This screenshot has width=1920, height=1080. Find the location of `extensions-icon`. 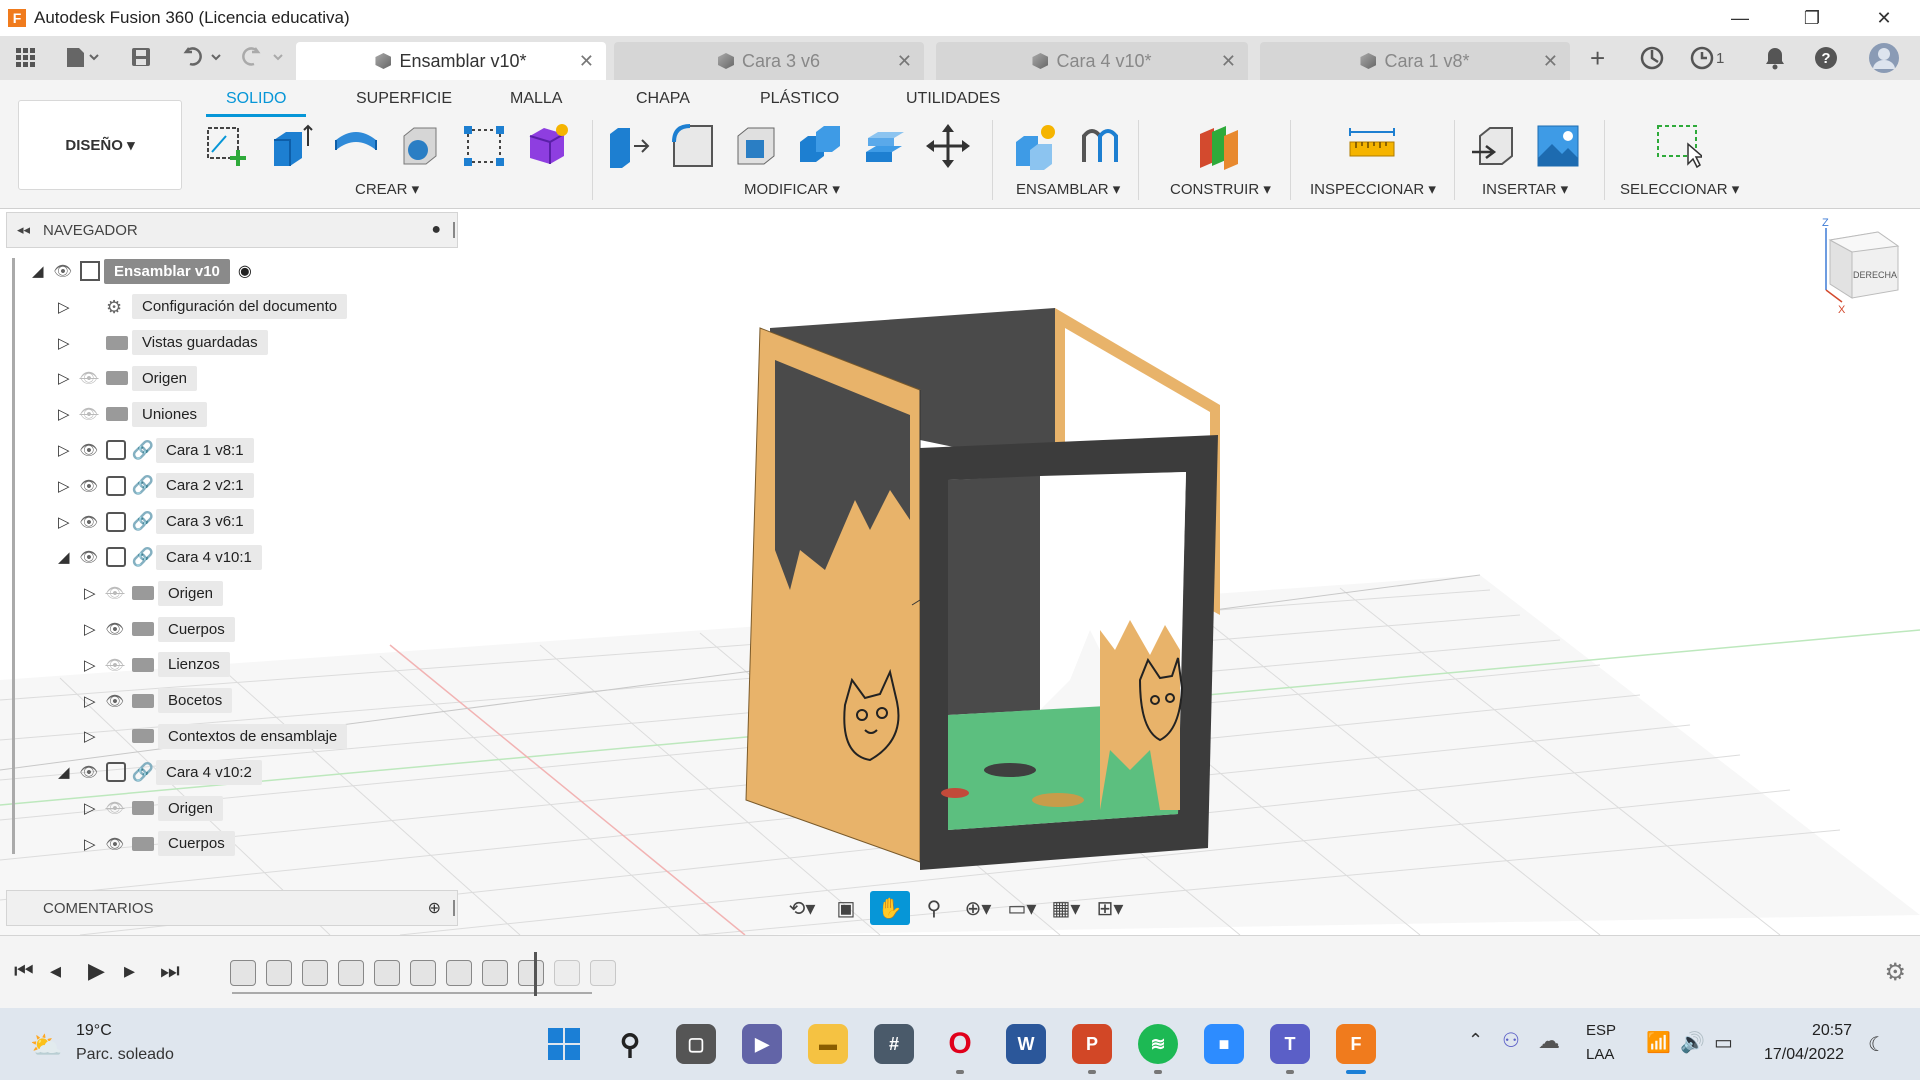

extensions-icon is located at coordinates (1652, 58).